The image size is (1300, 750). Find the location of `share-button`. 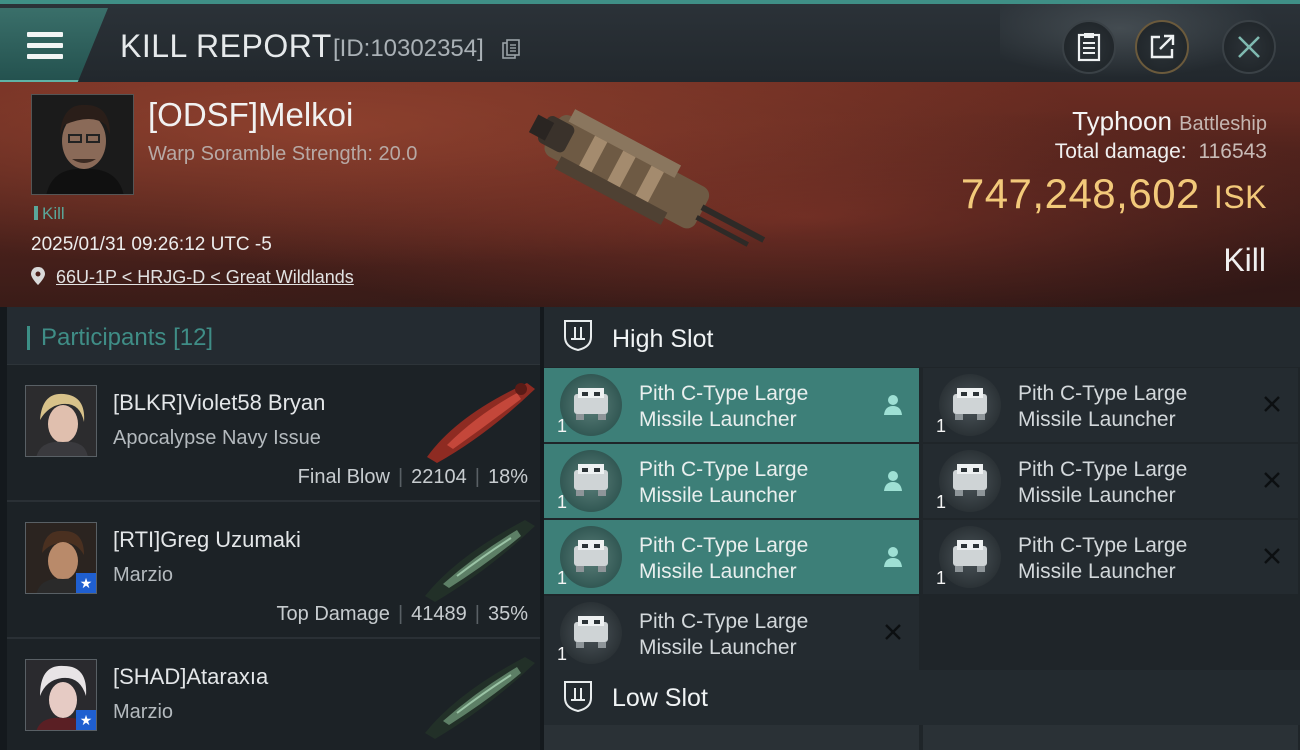

share-button is located at coordinates (1162, 47).